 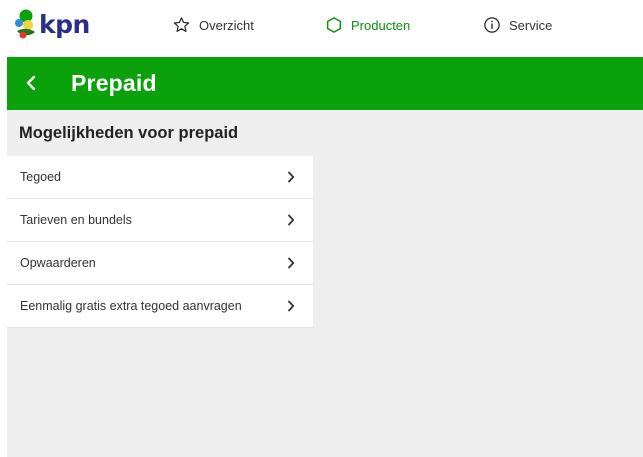 What do you see at coordinates (531, 25) in the screenshot?
I see `nav-service-label: Service` at bounding box center [531, 25].